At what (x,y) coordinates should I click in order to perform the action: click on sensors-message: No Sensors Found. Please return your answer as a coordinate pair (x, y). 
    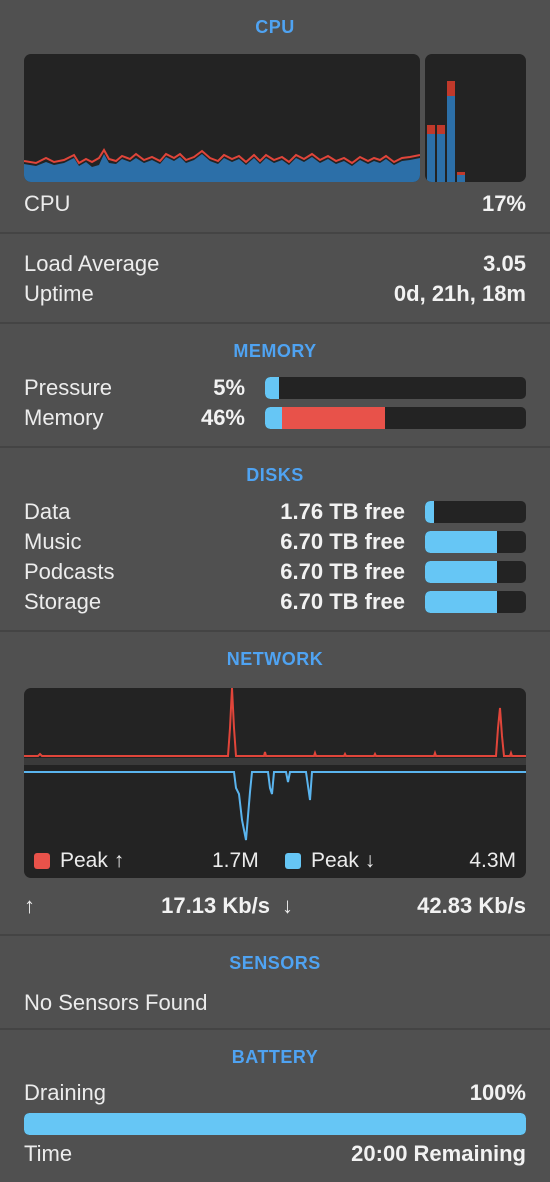
    Looking at the image, I should click on (116, 1002).